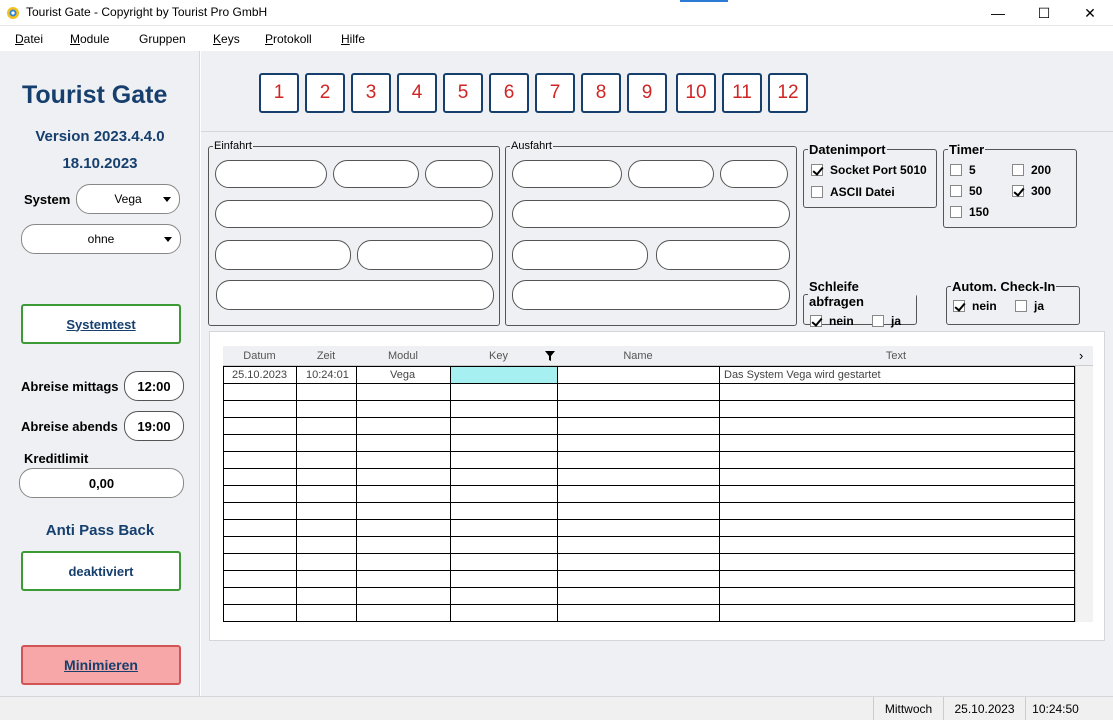 The height and width of the screenshot is (720, 1113). Describe the element at coordinates (167, 199) in the screenshot. I see `chevron-down-icon` at that location.